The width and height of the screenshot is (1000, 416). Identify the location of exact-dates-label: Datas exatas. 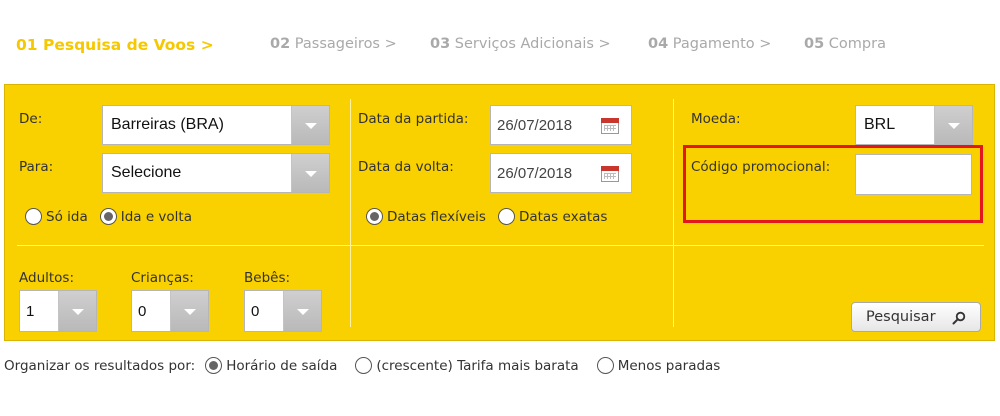
(563, 217).